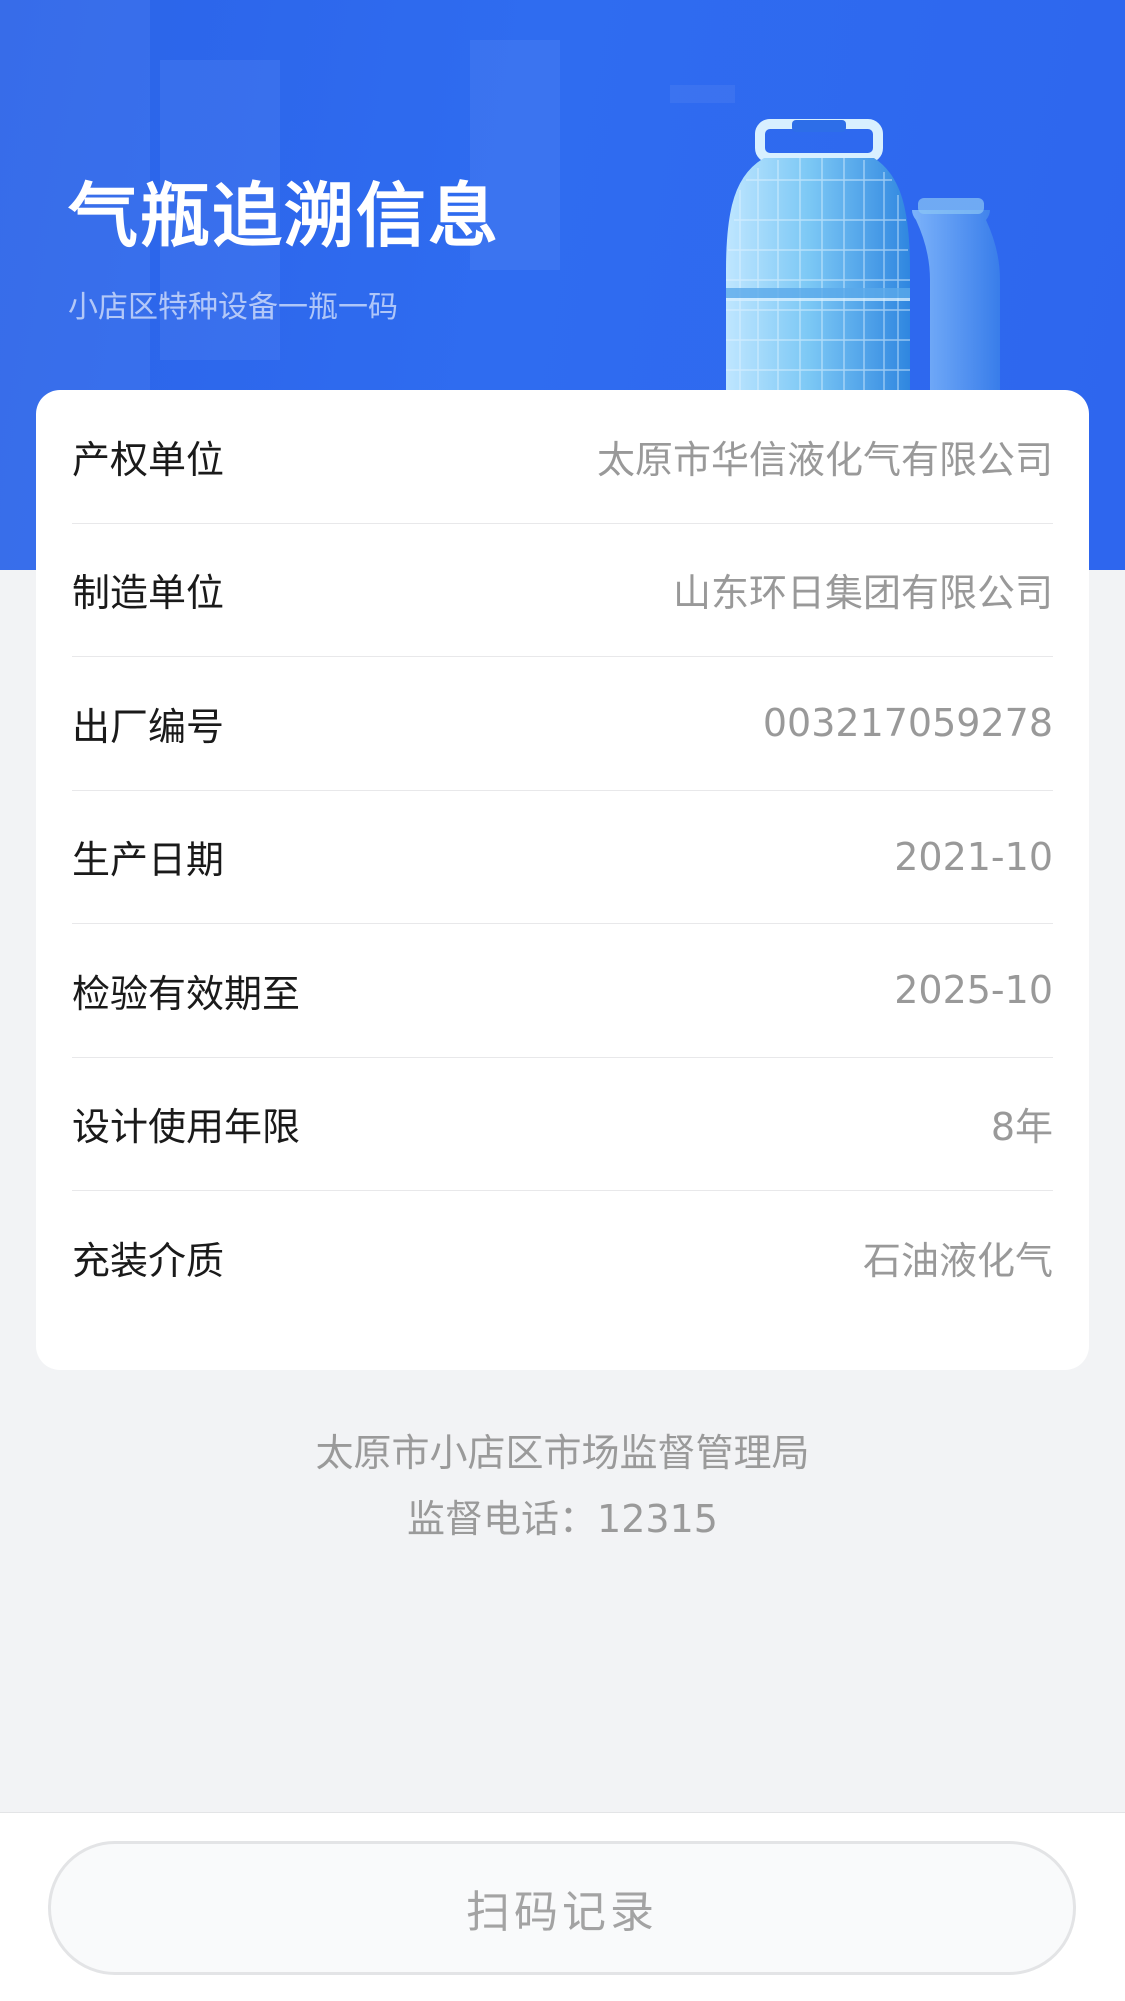 Image resolution: width=1125 pixels, height=2001 pixels. I want to click on page-subtitle: 小店区特种设备一瓶一码, so click(233, 307).